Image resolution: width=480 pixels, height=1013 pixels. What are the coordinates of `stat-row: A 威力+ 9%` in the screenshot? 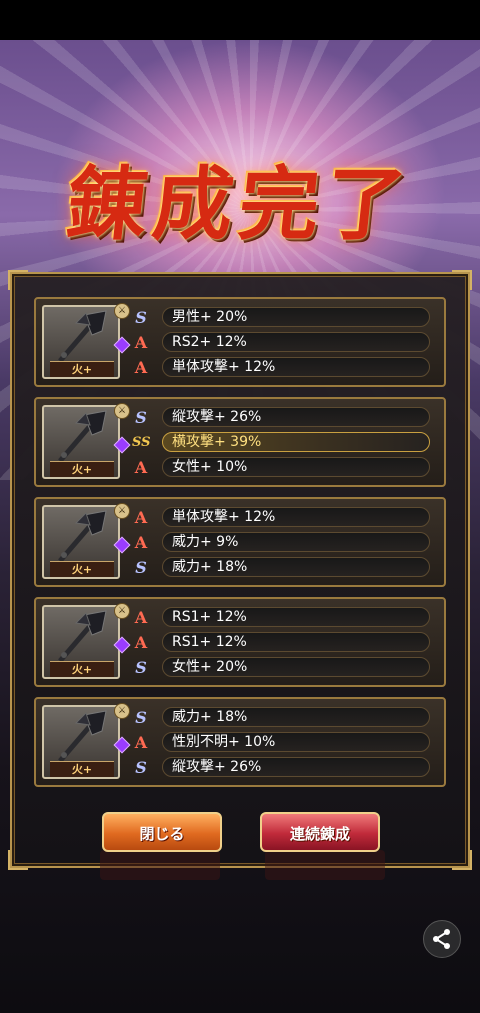 It's located at (283, 542).